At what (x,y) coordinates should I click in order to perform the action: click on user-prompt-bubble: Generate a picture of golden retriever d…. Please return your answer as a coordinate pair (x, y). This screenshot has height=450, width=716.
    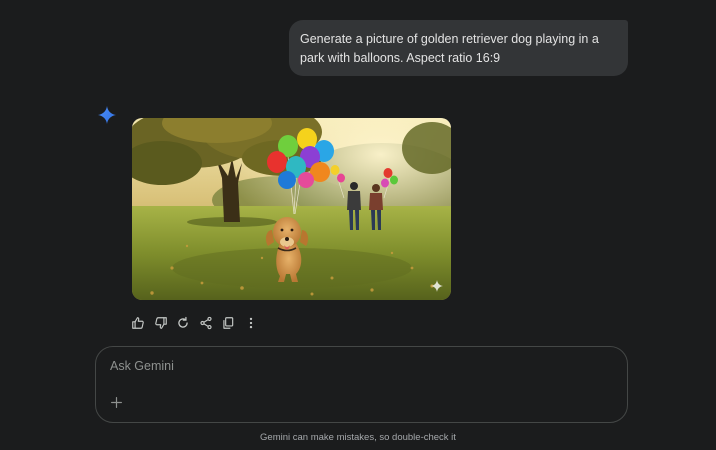
    Looking at the image, I should click on (458, 48).